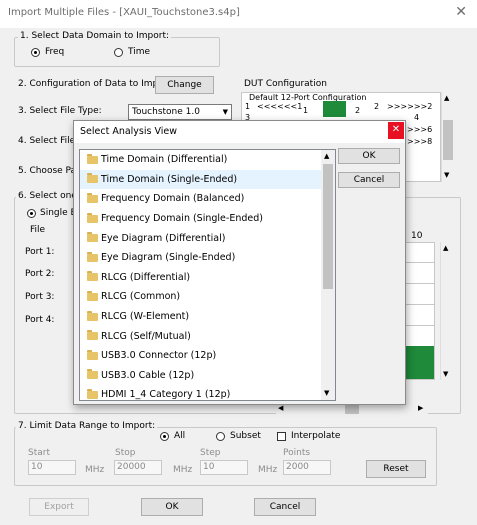 The width and height of the screenshot is (477, 525). I want to click on config-label: 2. Configuration of Data to Import:, so click(96, 84).